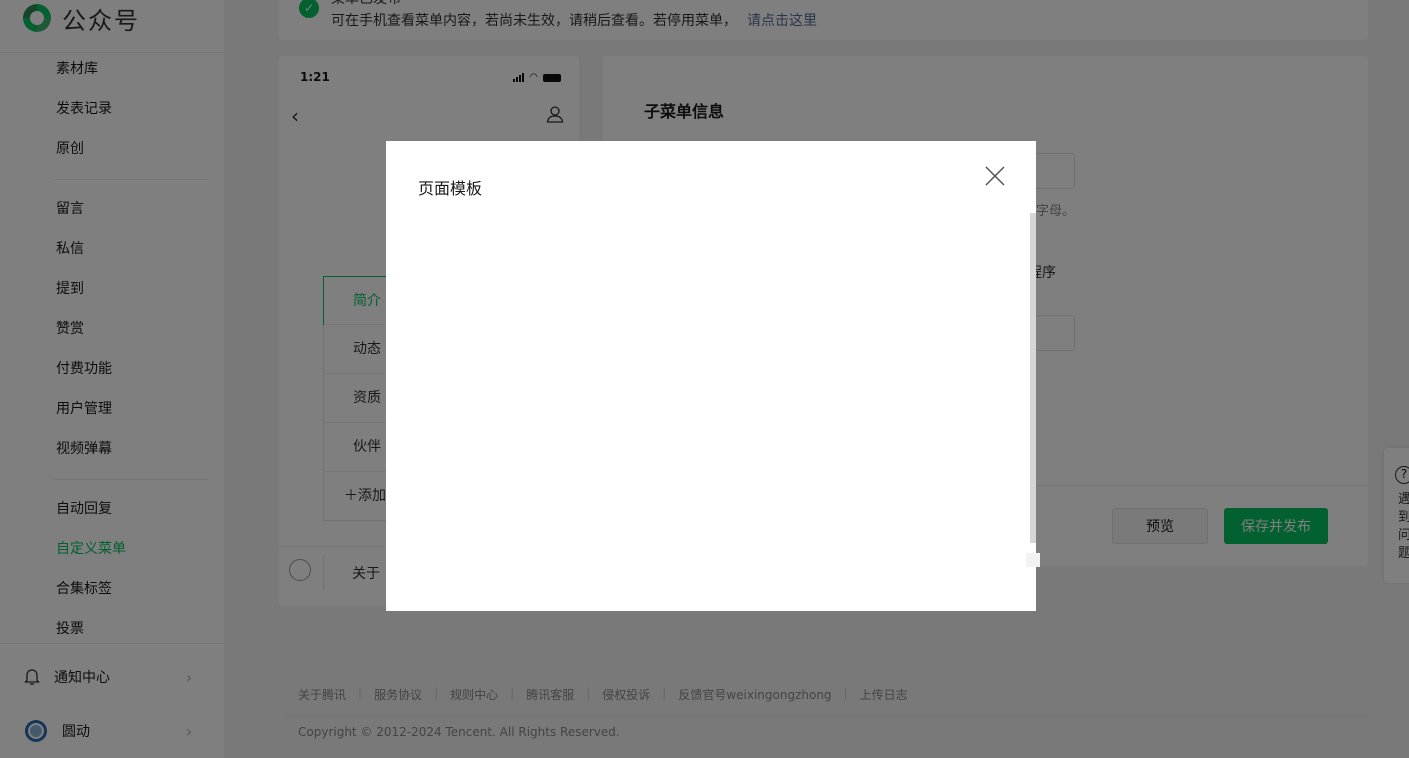 The height and width of the screenshot is (758, 1409). What do you see at coordinates (1033, 378) in the screenshot?
I see `scrollbar` at bounding box center [1033, 378].